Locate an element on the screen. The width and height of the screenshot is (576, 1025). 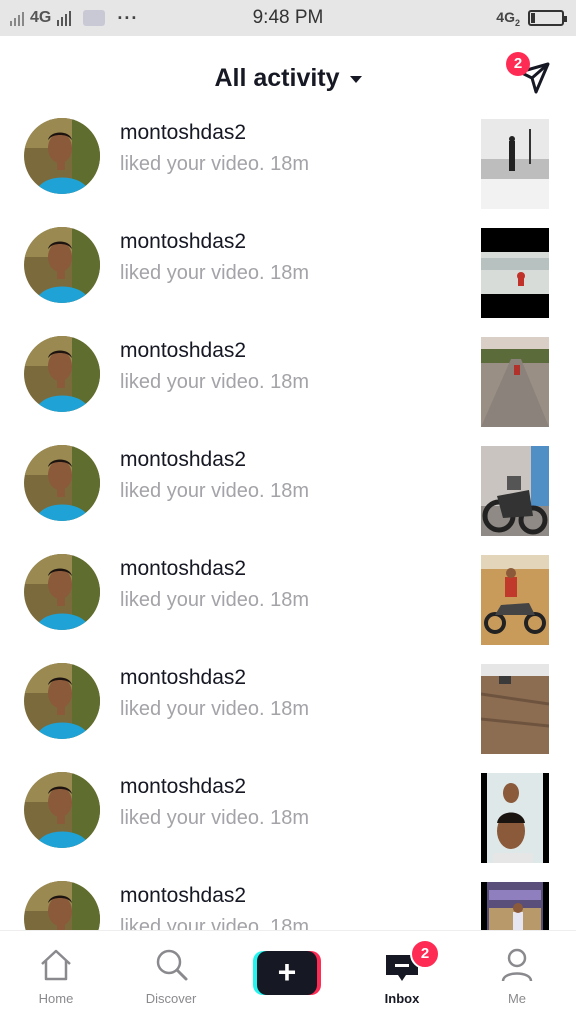
nav-home-label: Home is located at coordinates (56, 998).